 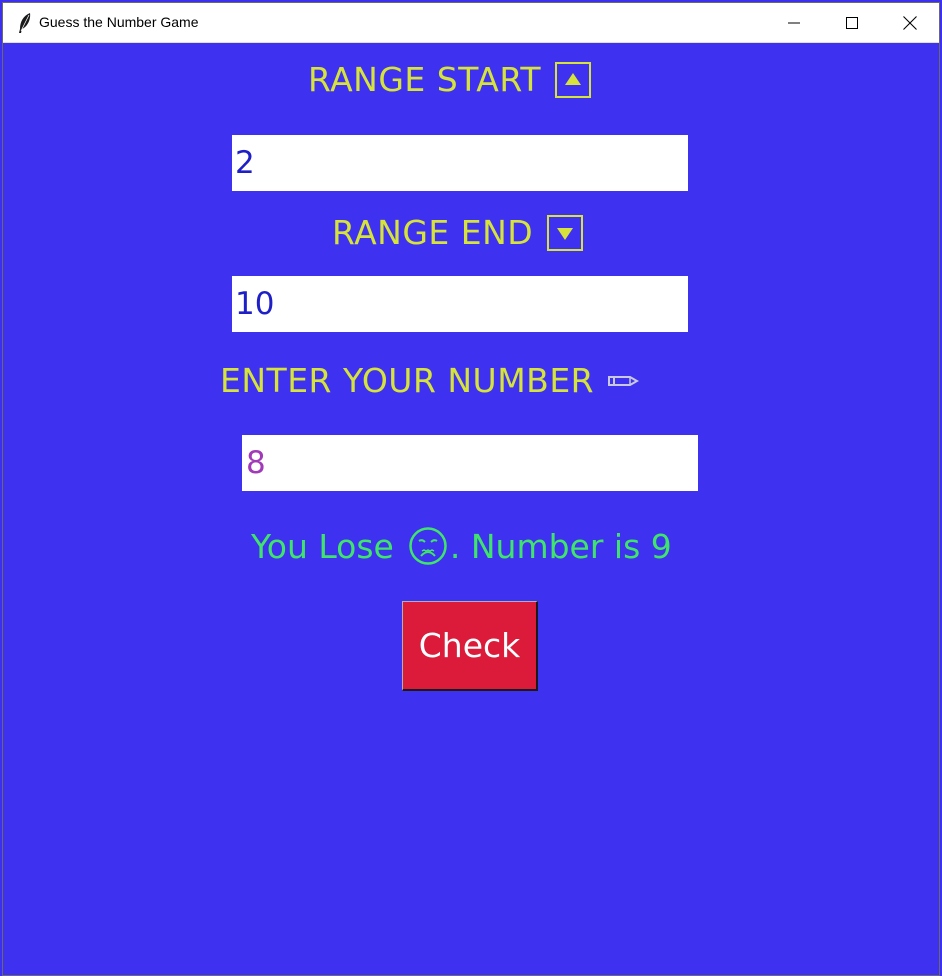 I want to click on maximize-icon, so click(x=852, y=23).